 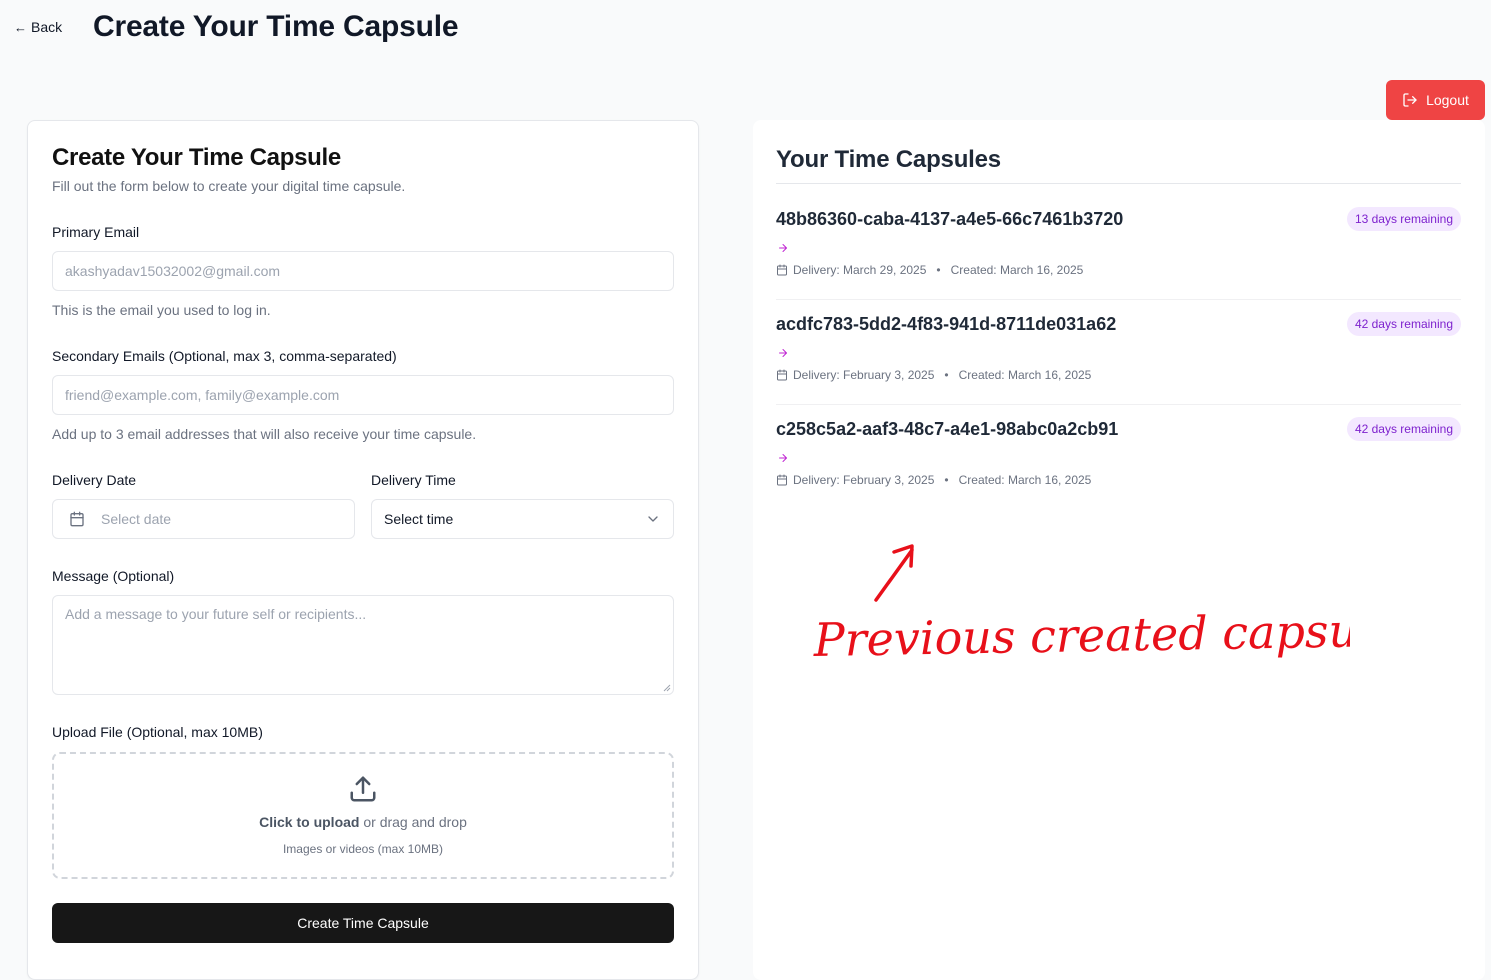 I want to click on primary-email-help: This is the email you used to log in., so click(x=161, y=310).